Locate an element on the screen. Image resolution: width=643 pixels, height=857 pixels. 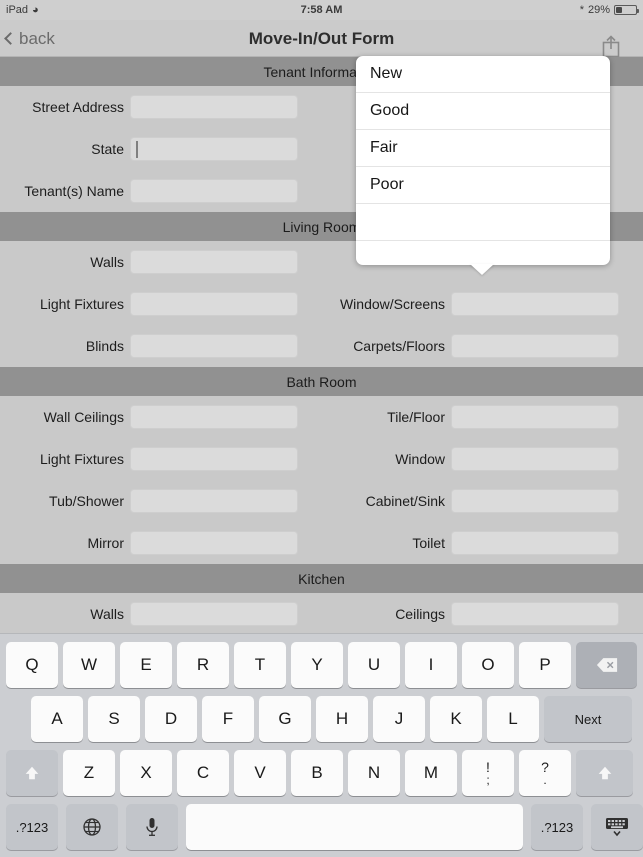
form-field: Toilet is located at coordinates (482, 543).